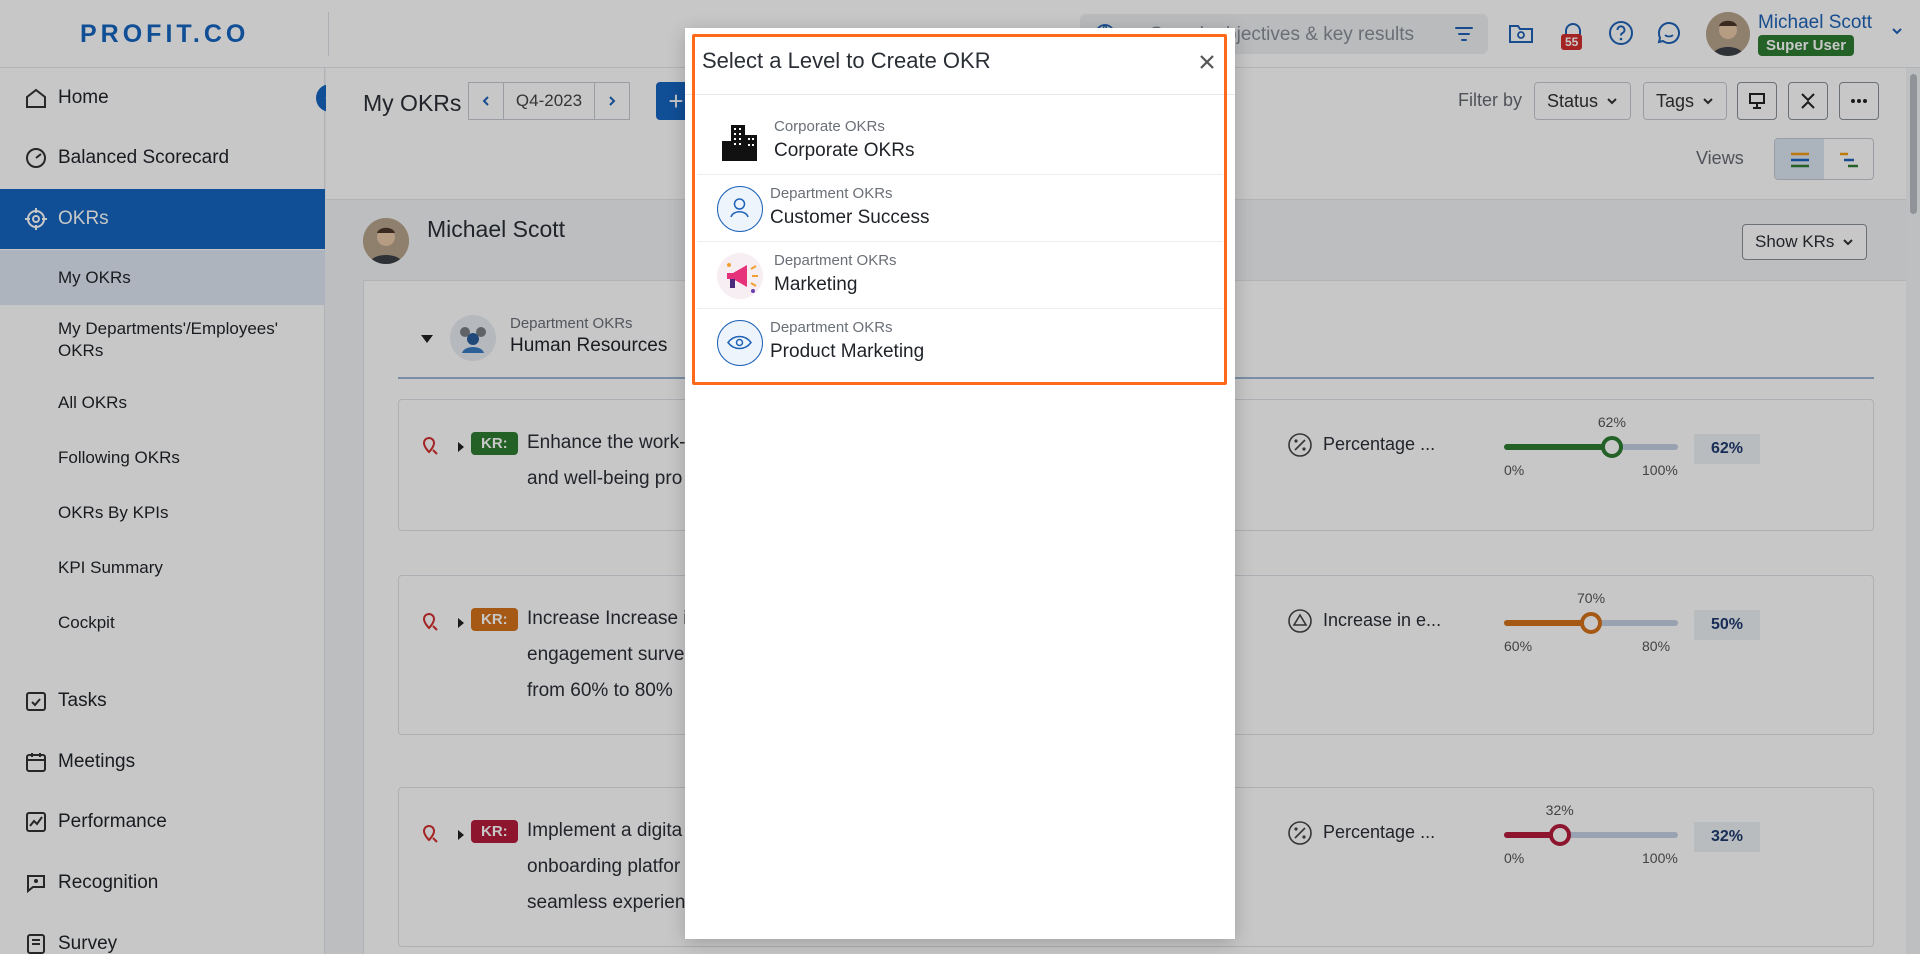 The image size is (1920, 954). Describe the element at coordinates (959, 209) in the screenshot. I see `level-list-highlight` at that location.